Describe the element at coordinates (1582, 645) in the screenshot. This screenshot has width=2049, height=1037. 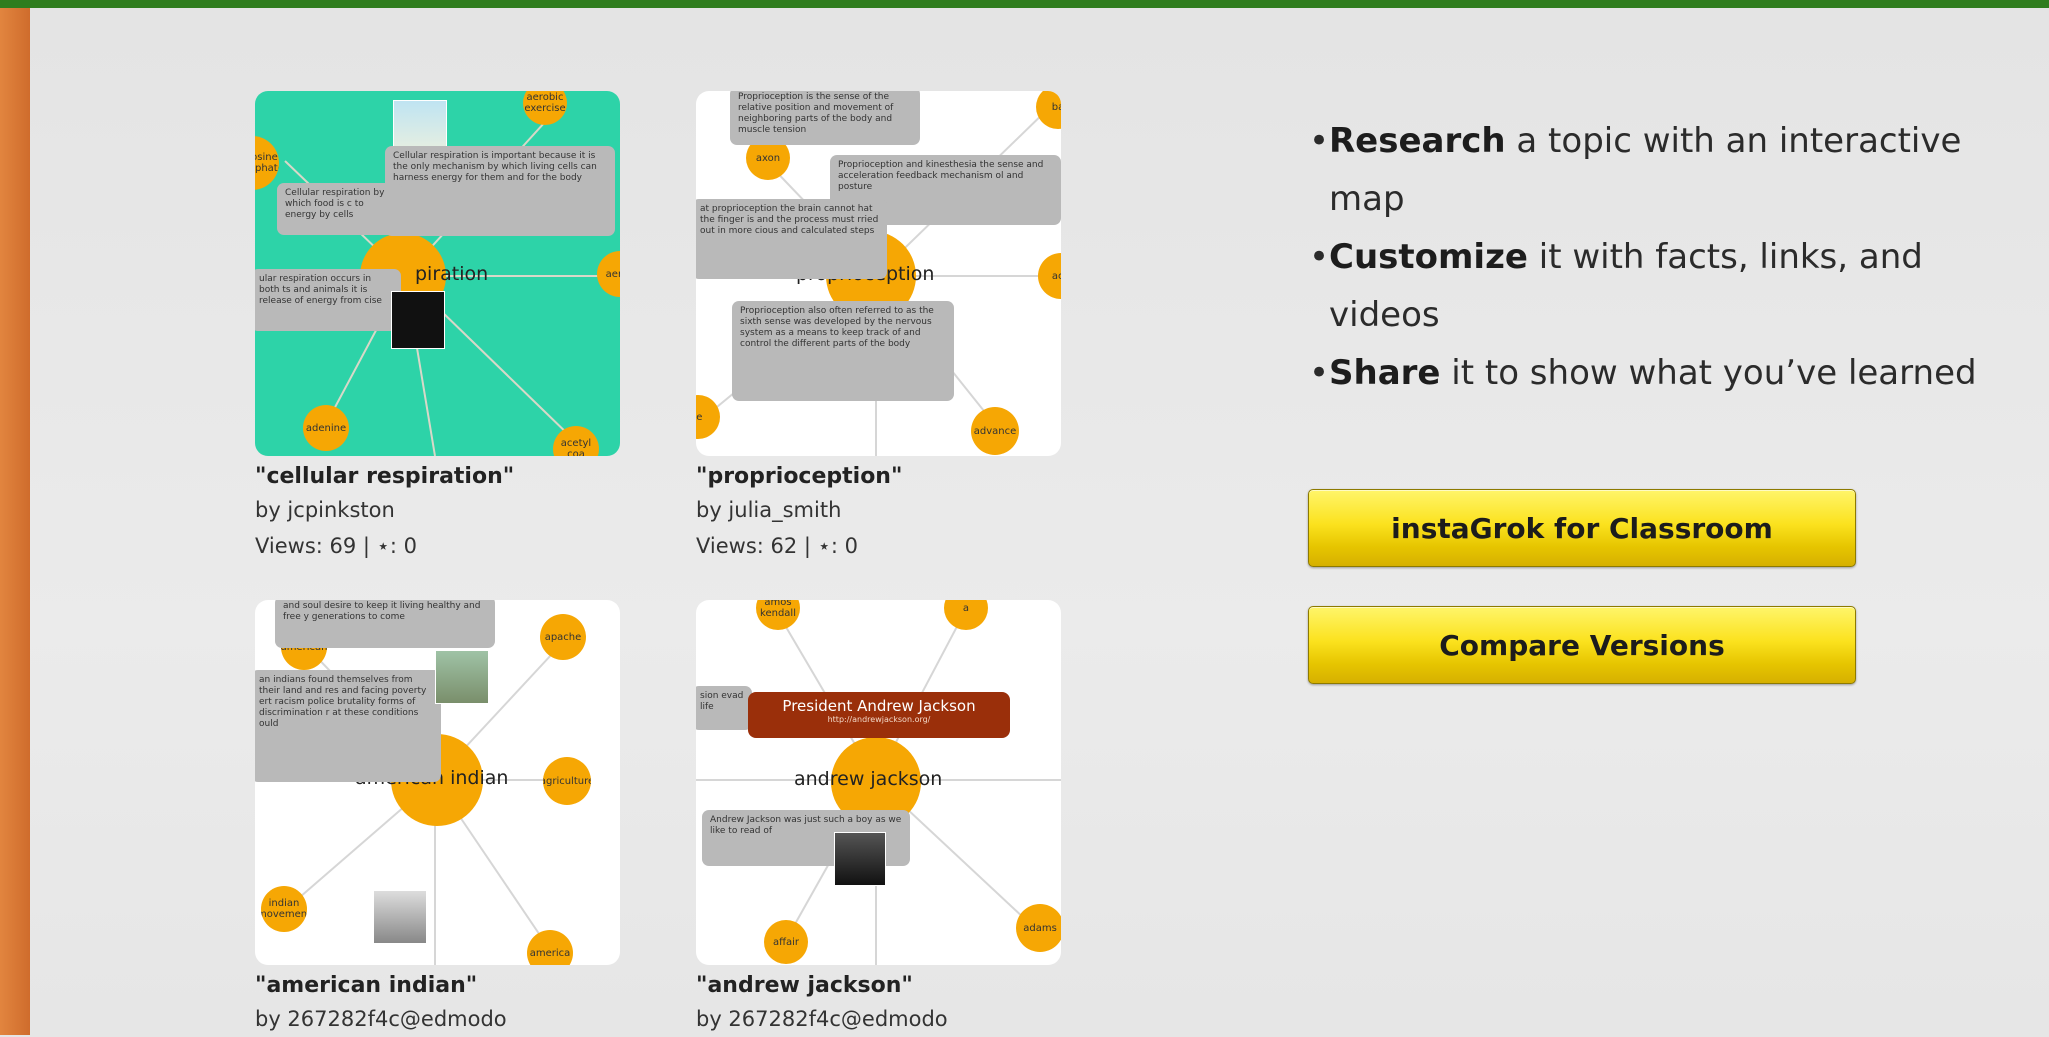
I see `compare-versions-button: Compare Versions` at that location.